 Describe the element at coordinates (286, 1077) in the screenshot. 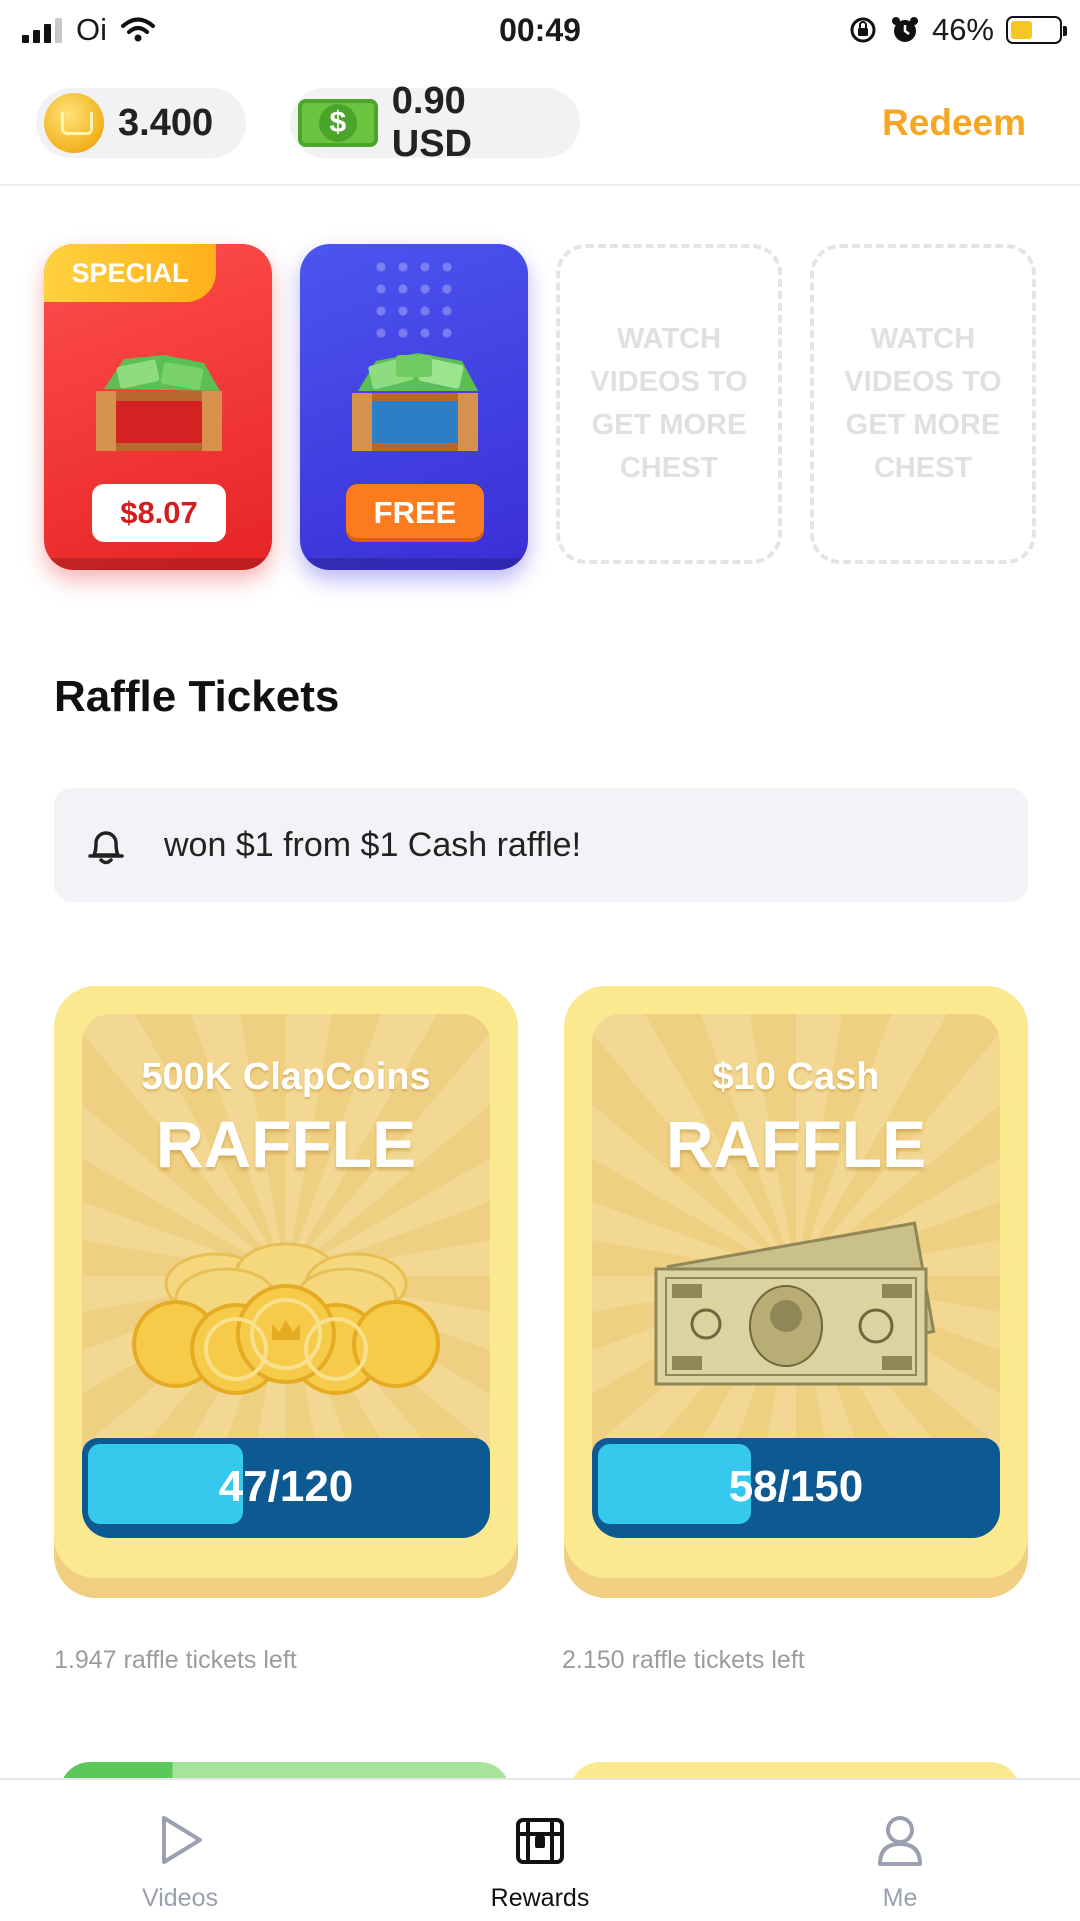

I see `raffle-prize-title: 500K ClapCoins` at that location.